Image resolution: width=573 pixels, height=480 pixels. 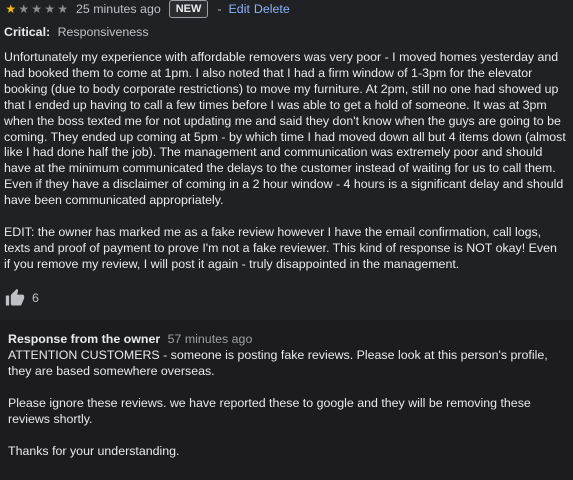 I want to click on owner-response-paragraph: Thanks for your understanding., so click(x=94, y=450).